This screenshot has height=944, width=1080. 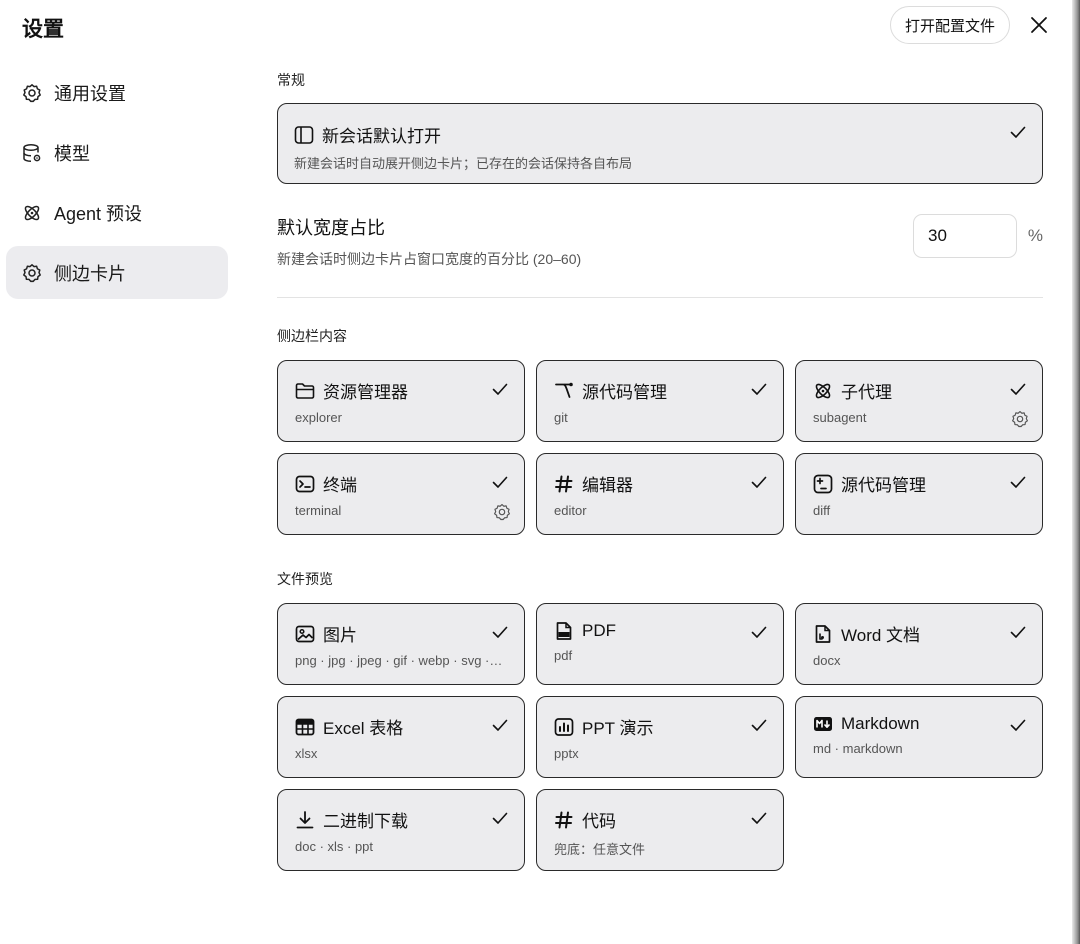 What do you see at coordinates (90, 93) in the screenshot?
I see `sidebar-item-label: 通用设置` at bounding box center [90, 93].